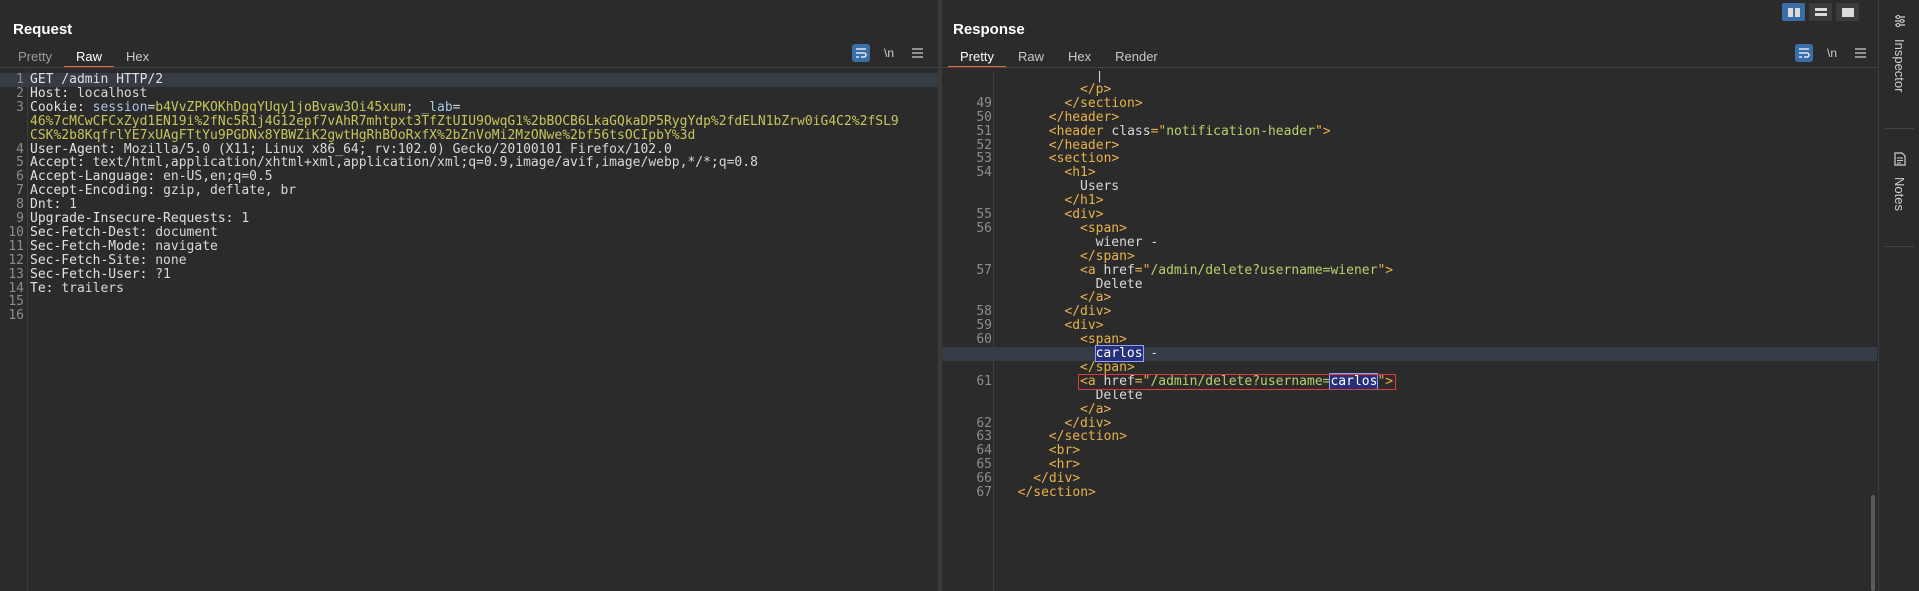  What do you see at coordinates (470, 93) in the screenshot?
I see `code-line: 2 Host: localhost` at bounding box center [470, 93].